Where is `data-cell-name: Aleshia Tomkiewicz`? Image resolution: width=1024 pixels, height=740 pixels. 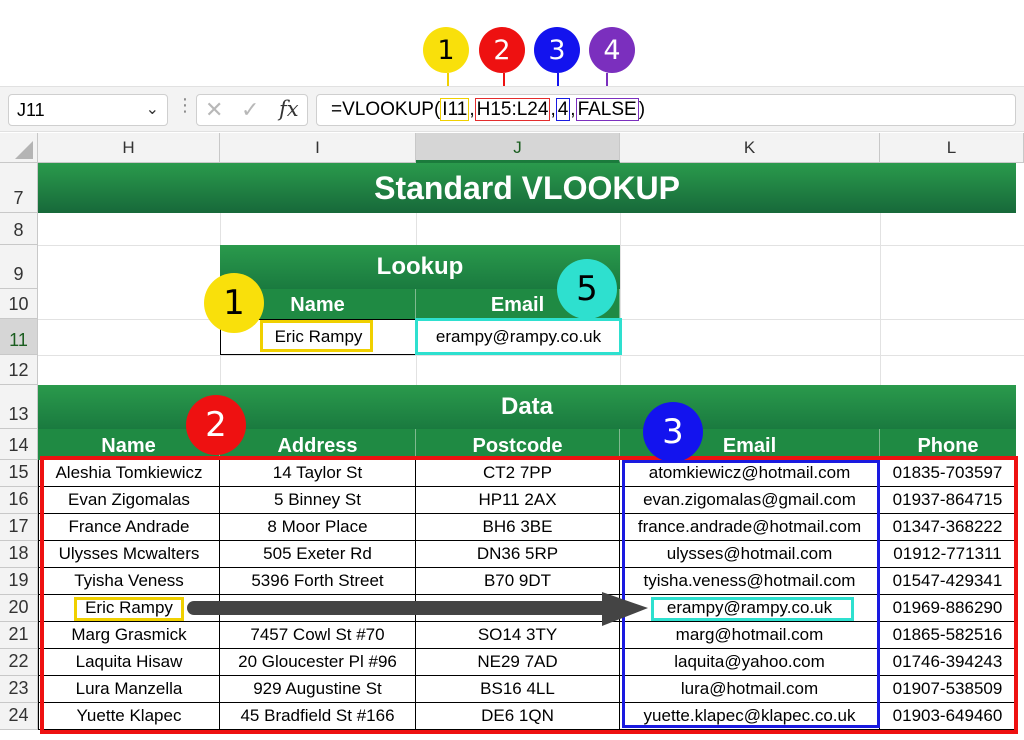 data-cell-name: Aleshia Tomkiewicz is located at coordinates (129, 473).